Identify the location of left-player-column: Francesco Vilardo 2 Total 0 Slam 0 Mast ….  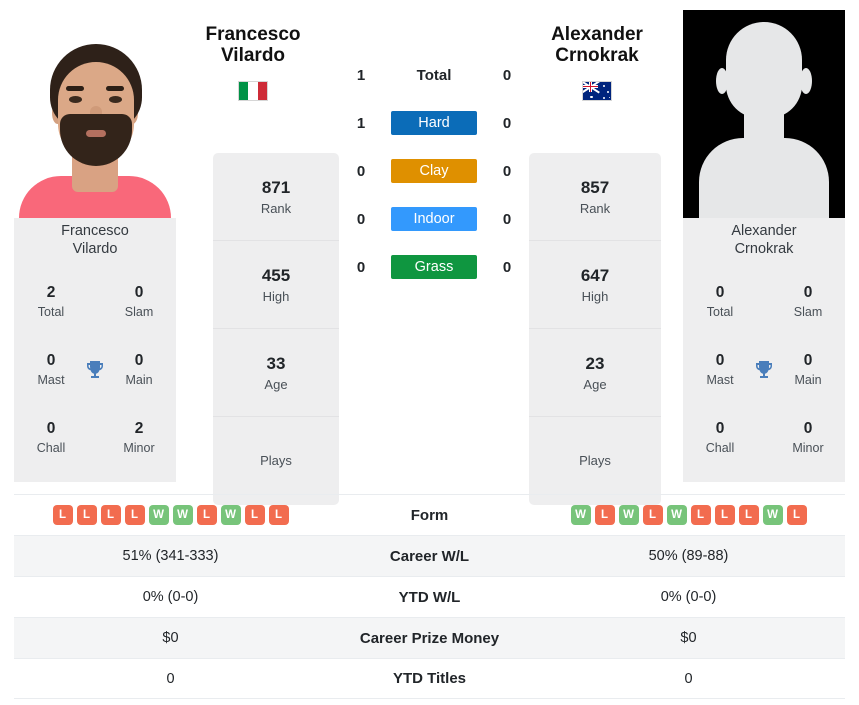
(95, 246).